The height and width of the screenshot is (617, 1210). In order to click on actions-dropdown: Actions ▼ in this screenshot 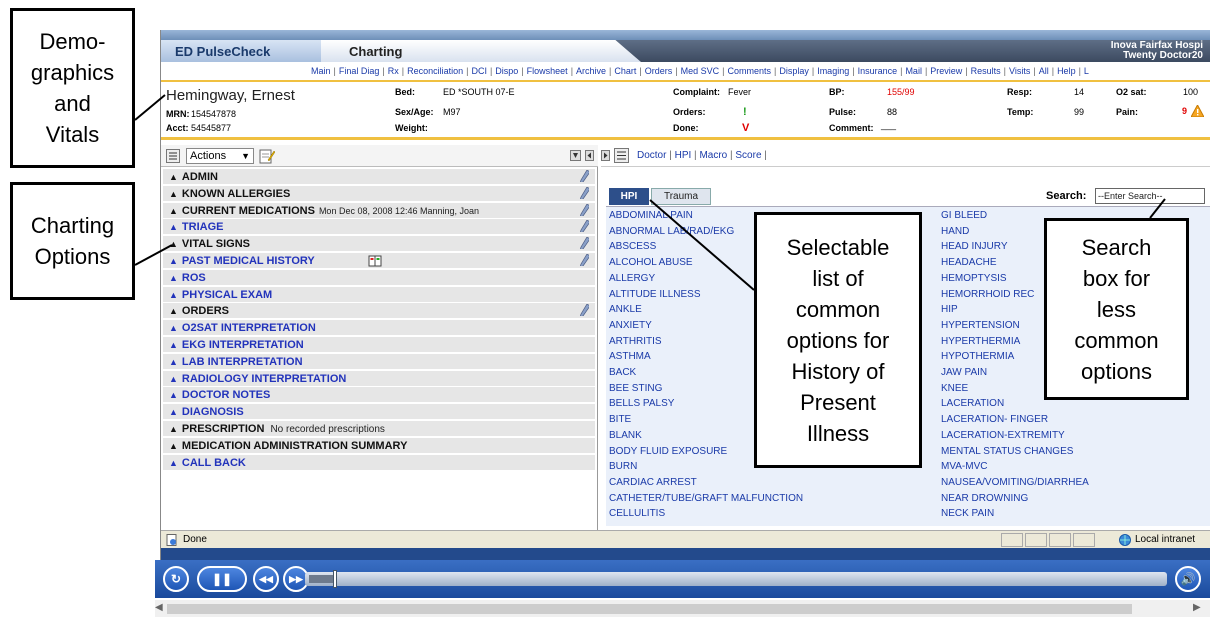, I will do `click(220, 156)`.